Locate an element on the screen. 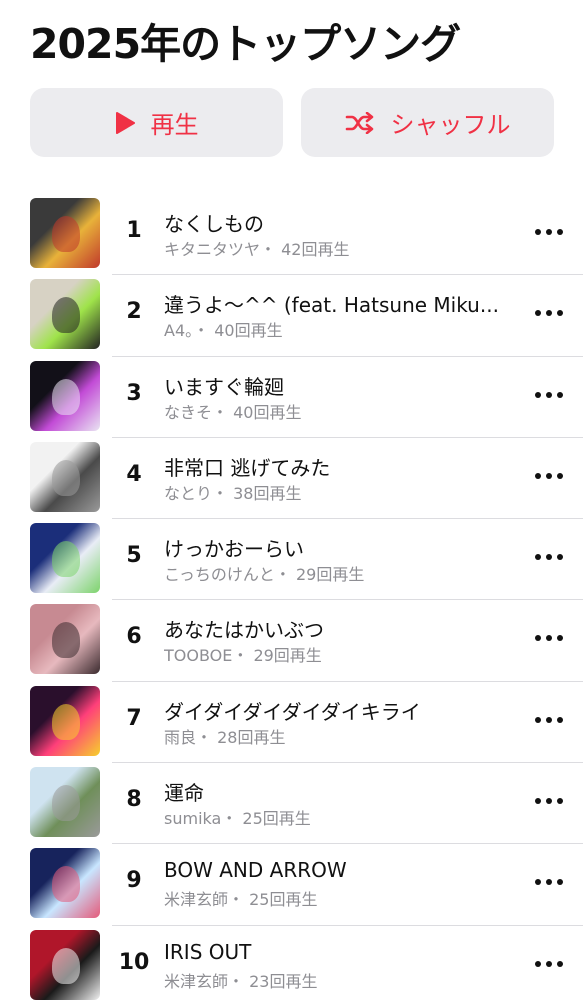 This screenshot has height=1000, width=583. song-title: 非常口 逃げてみた is located at coordinates (247, 467).